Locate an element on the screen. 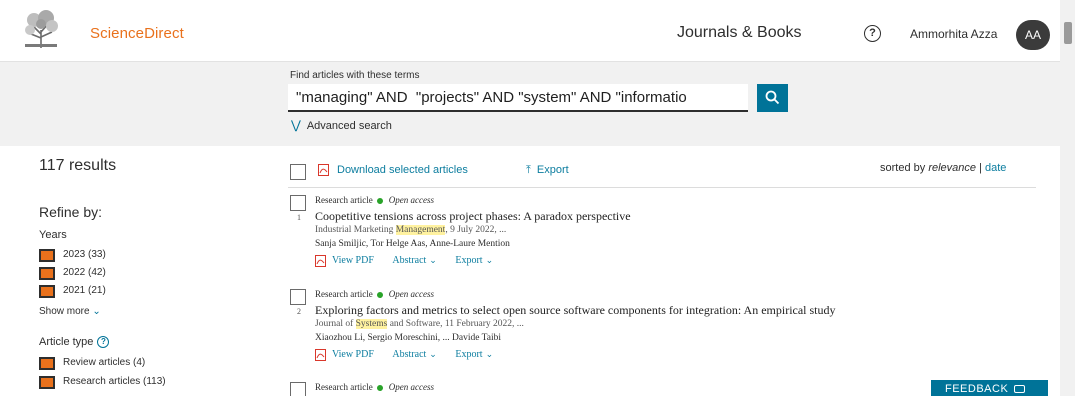 The width and height of the screenshot is (1075, 396). search-input is located at coordinates (518, 98).